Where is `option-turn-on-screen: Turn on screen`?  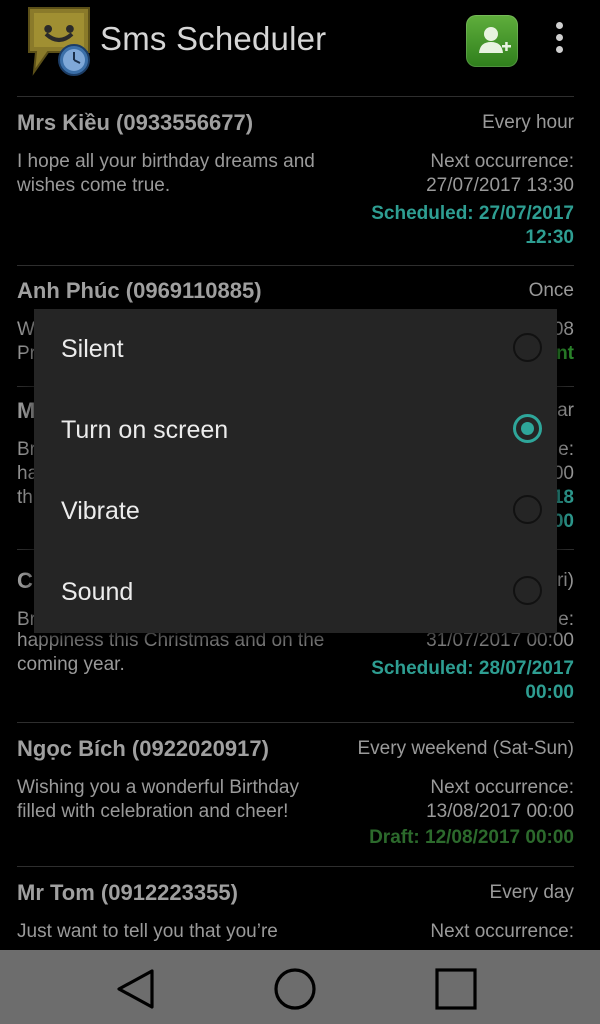 option-turn-on-screen: Turn on screen is located at coordinates (295, 430).